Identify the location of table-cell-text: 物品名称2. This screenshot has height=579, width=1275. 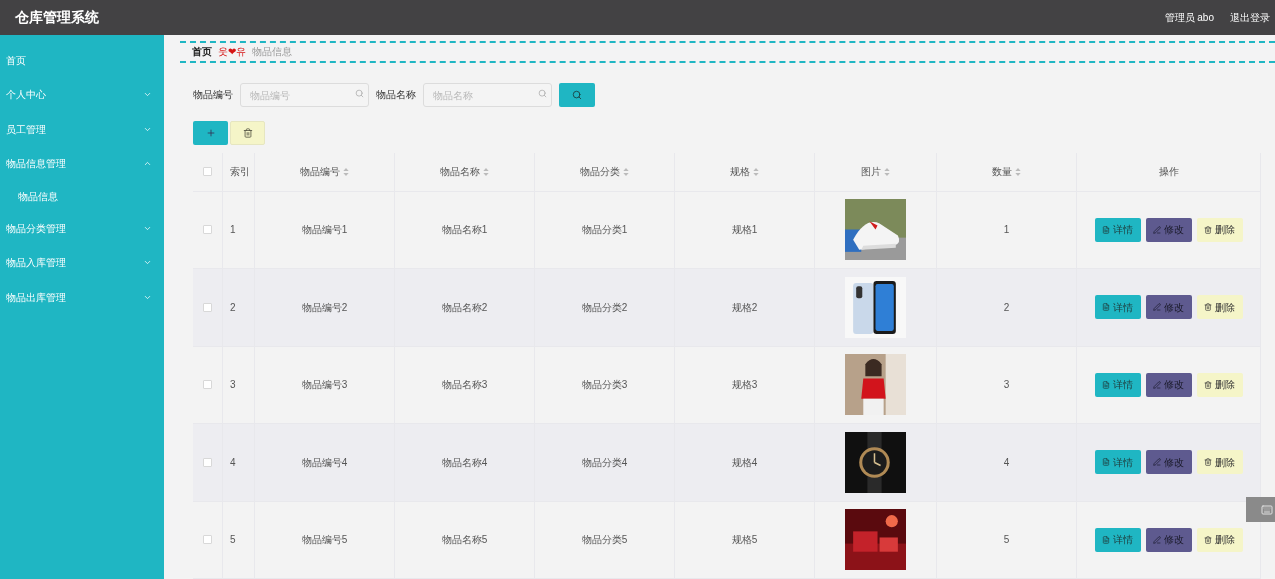
(464, 307).